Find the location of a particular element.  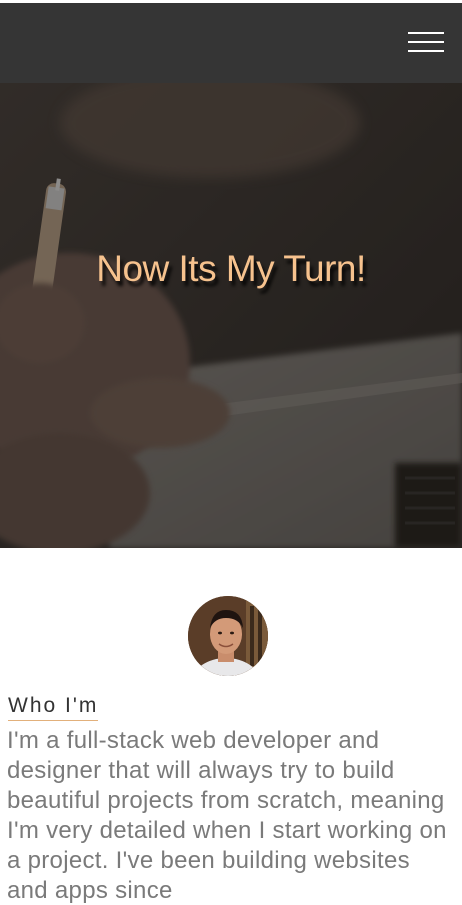

avatar-portrait-image is located at coordinates (228, 636).